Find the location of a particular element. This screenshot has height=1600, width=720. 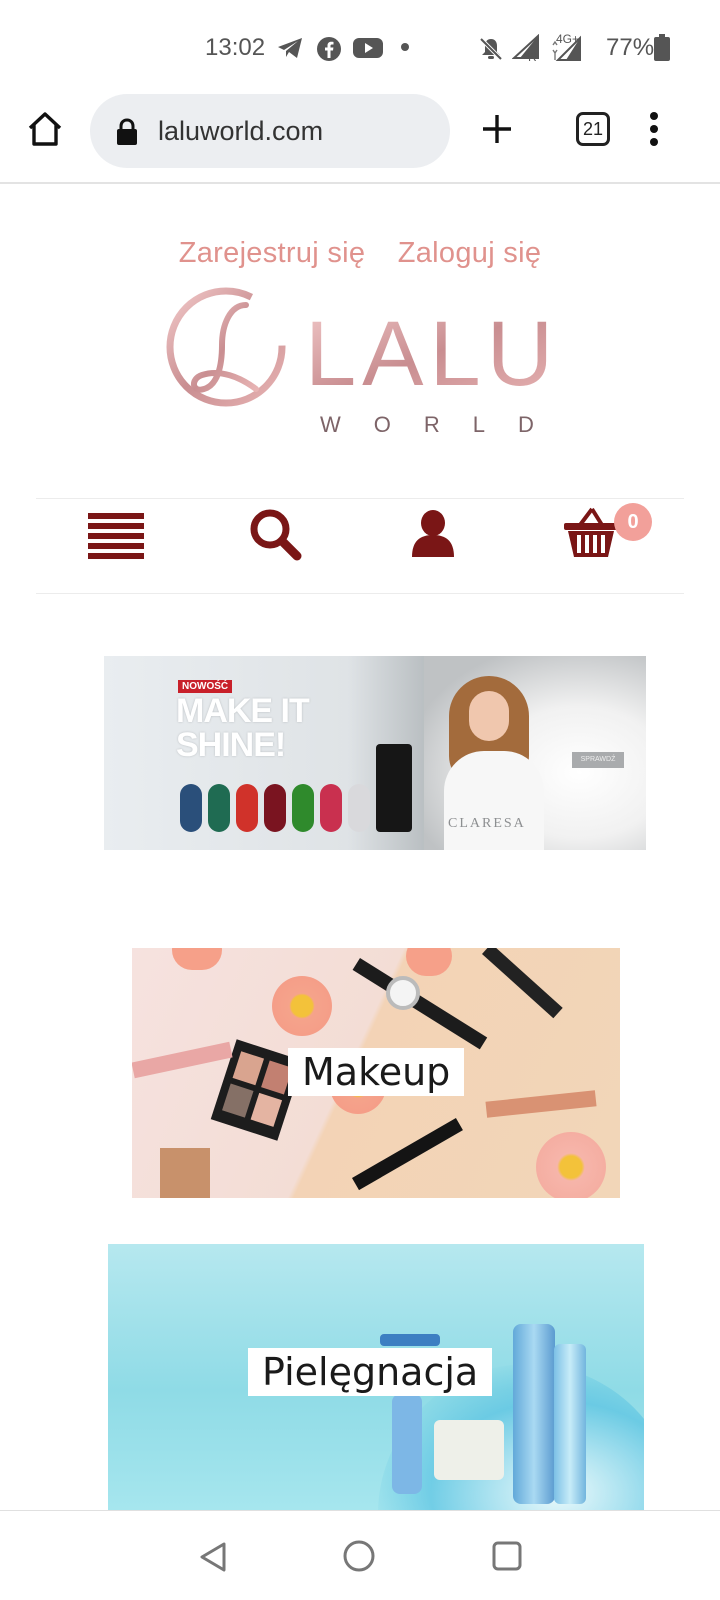

lock-icon is located at coordinates (127, 131).